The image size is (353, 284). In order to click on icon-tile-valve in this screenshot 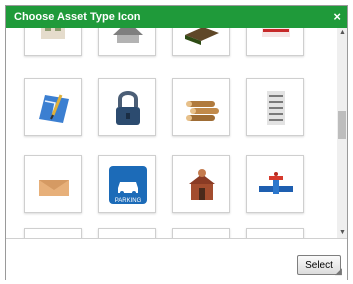, I will do `click(275, 184)`.